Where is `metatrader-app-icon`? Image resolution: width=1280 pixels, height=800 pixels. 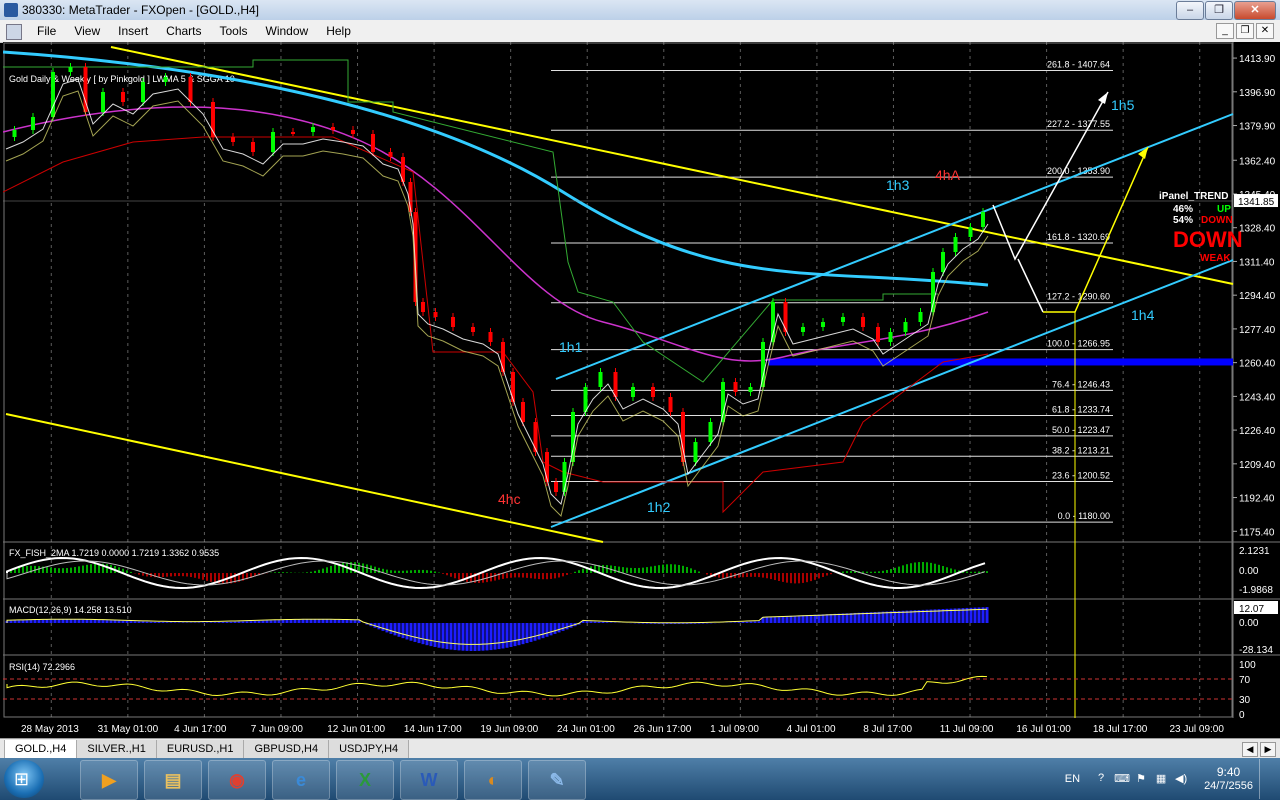 metatrader-app-icon is located at coordinates (11, 10).